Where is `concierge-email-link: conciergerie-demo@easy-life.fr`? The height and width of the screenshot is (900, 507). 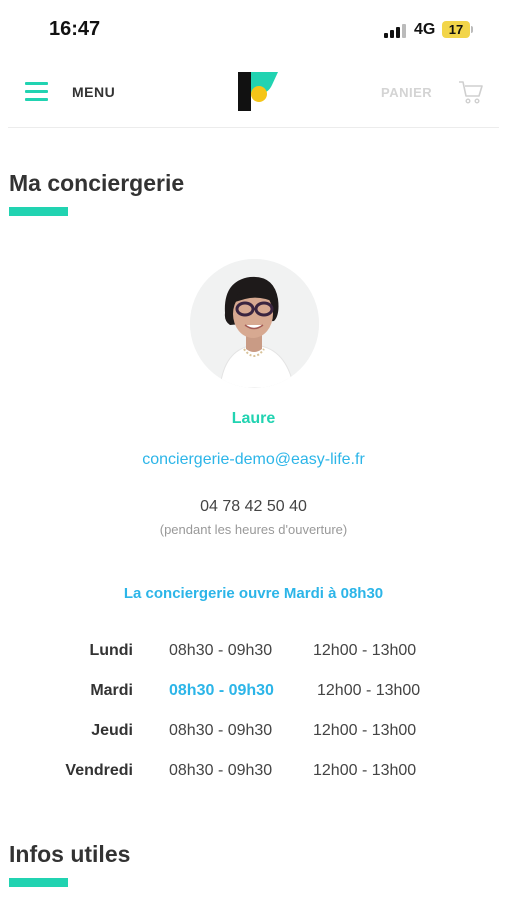 concierge-email-link: conciergerie-demo@easy-life.fr is located at coordinates (253, 460).